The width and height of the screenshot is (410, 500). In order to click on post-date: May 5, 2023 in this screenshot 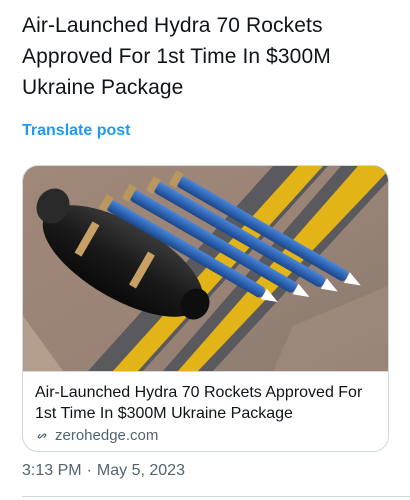, I will do `click(140, 470)`.